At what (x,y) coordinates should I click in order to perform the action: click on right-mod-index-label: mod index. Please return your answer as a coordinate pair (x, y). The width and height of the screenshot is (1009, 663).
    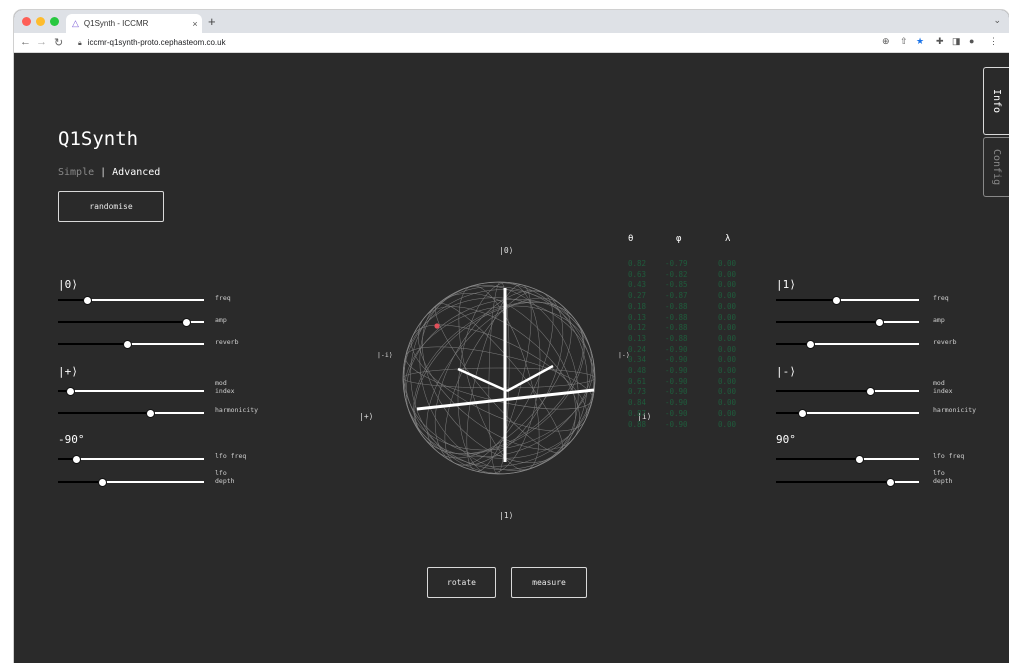
    Looking at the image, I should click on (943, 387).